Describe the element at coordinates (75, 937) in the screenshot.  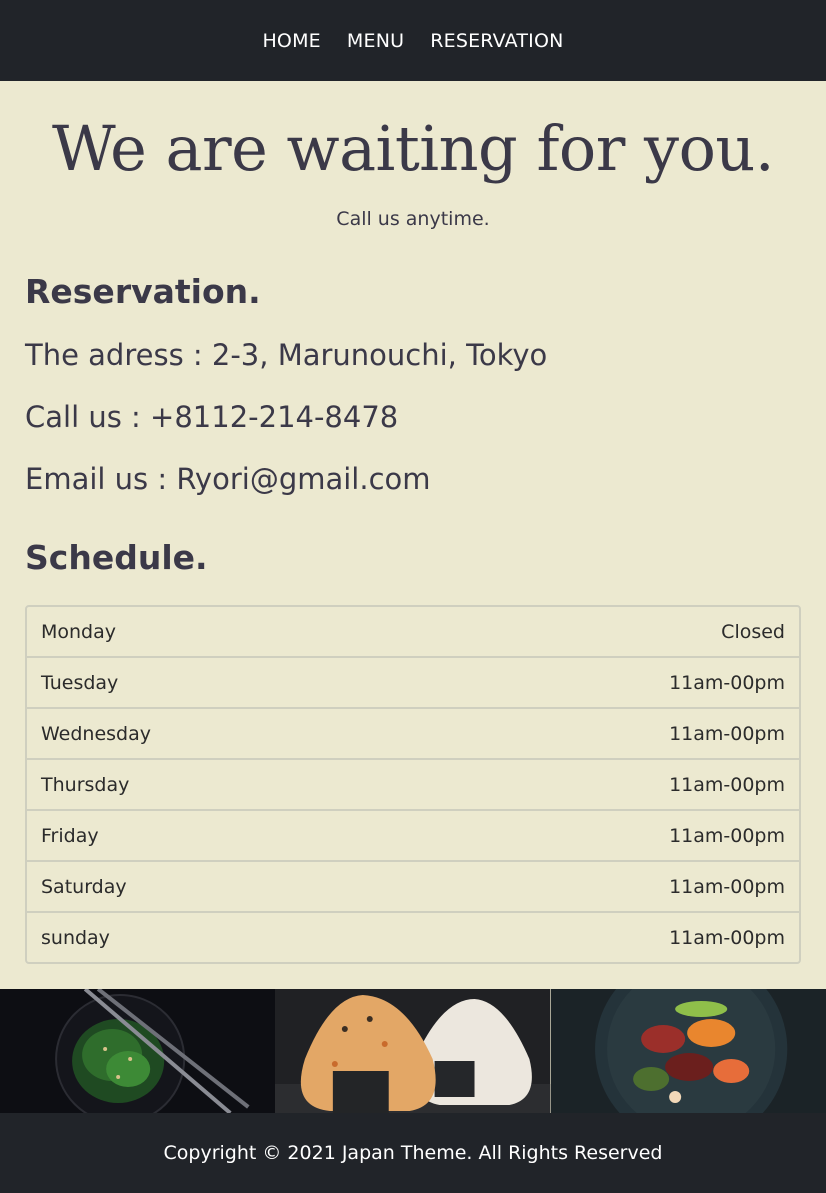
I see `schedule-day: sunday` at that location.